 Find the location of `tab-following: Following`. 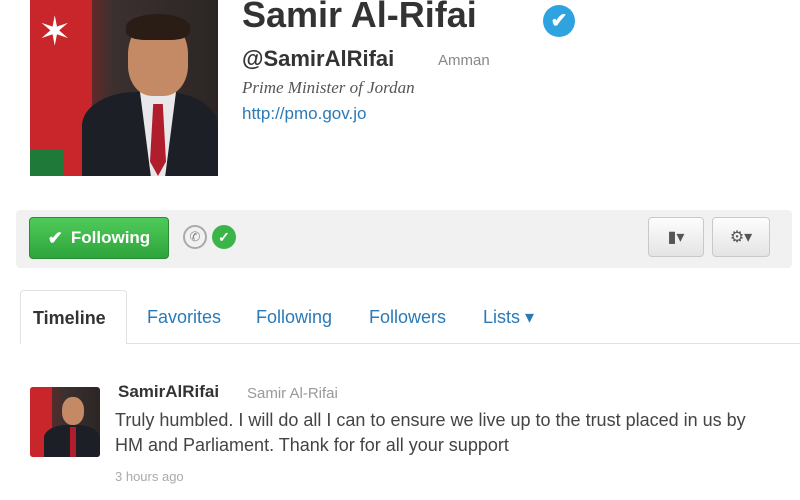

tab-following: Following is located at coordinates (294, 317).